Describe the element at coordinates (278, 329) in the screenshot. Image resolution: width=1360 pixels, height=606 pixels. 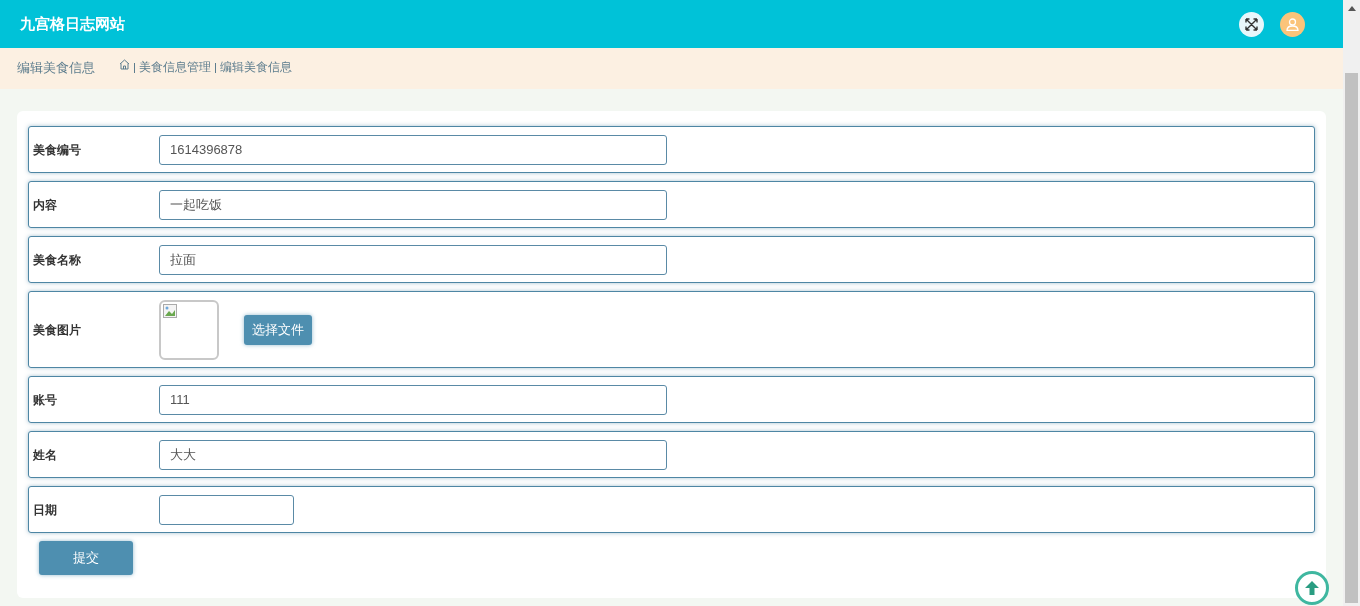
I see `choose-file-button: 选择文件` at that location.